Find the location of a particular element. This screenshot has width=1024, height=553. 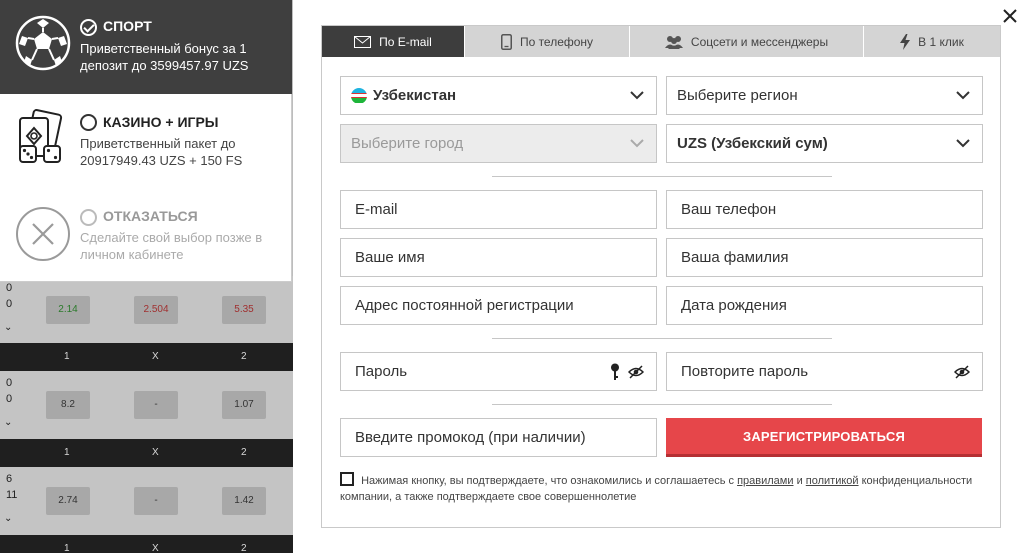

password-field: Пароль is located at coordinates (498, 371).